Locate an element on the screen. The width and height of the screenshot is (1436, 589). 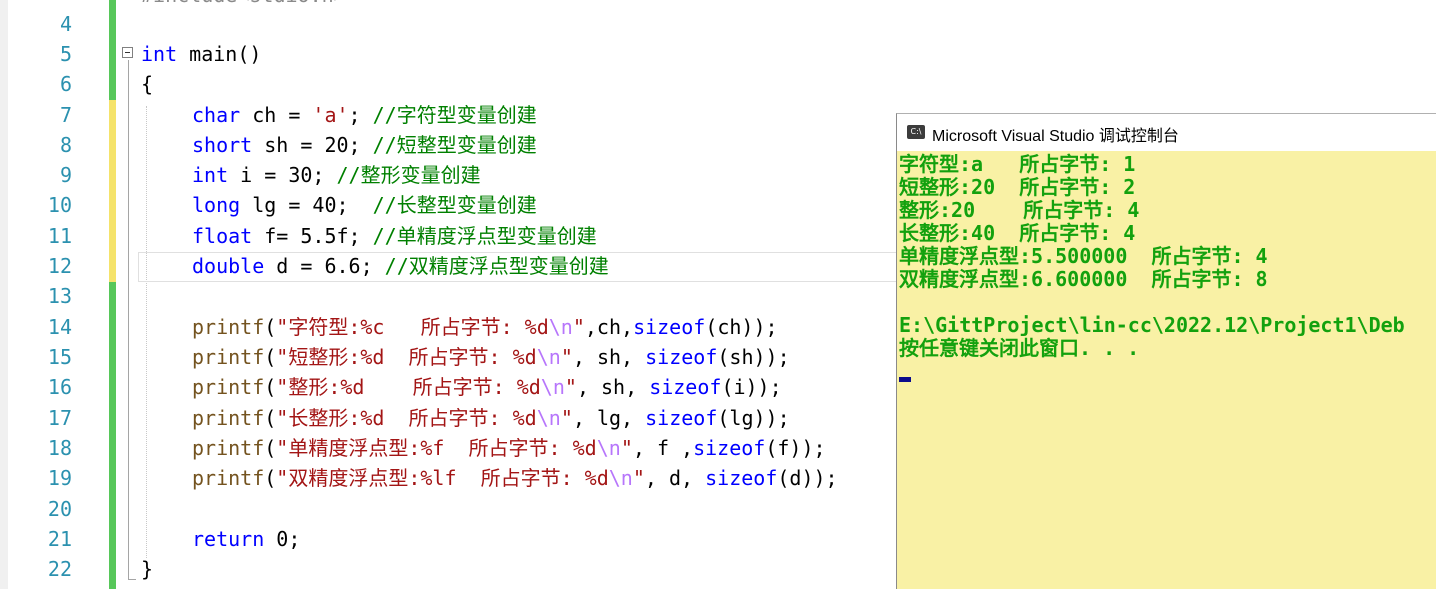
line-number: 22 is located at coordinates (59, 569).